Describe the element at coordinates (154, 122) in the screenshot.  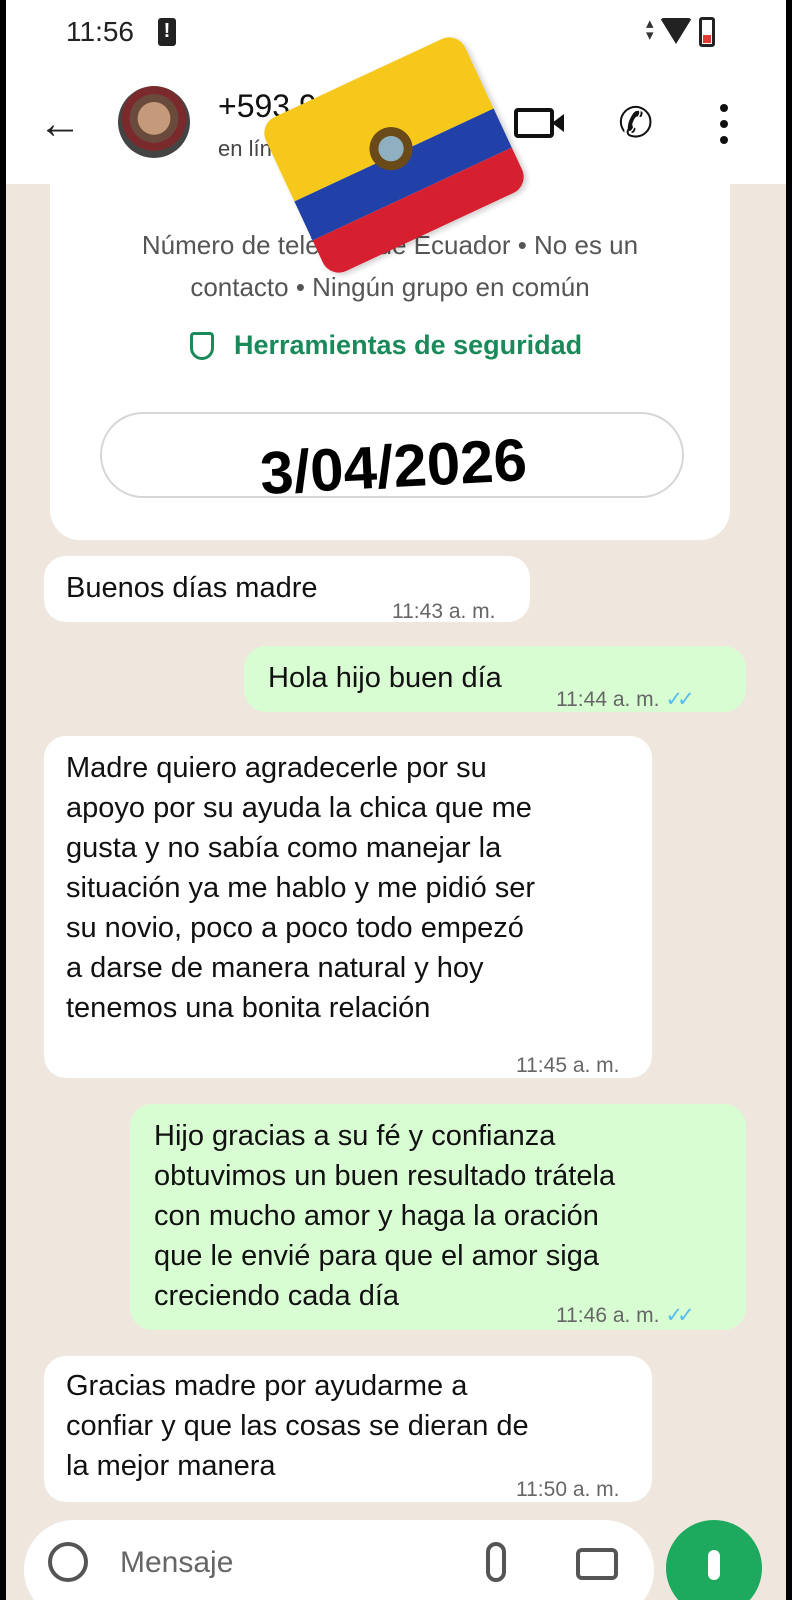
I see `avatar` at that location.